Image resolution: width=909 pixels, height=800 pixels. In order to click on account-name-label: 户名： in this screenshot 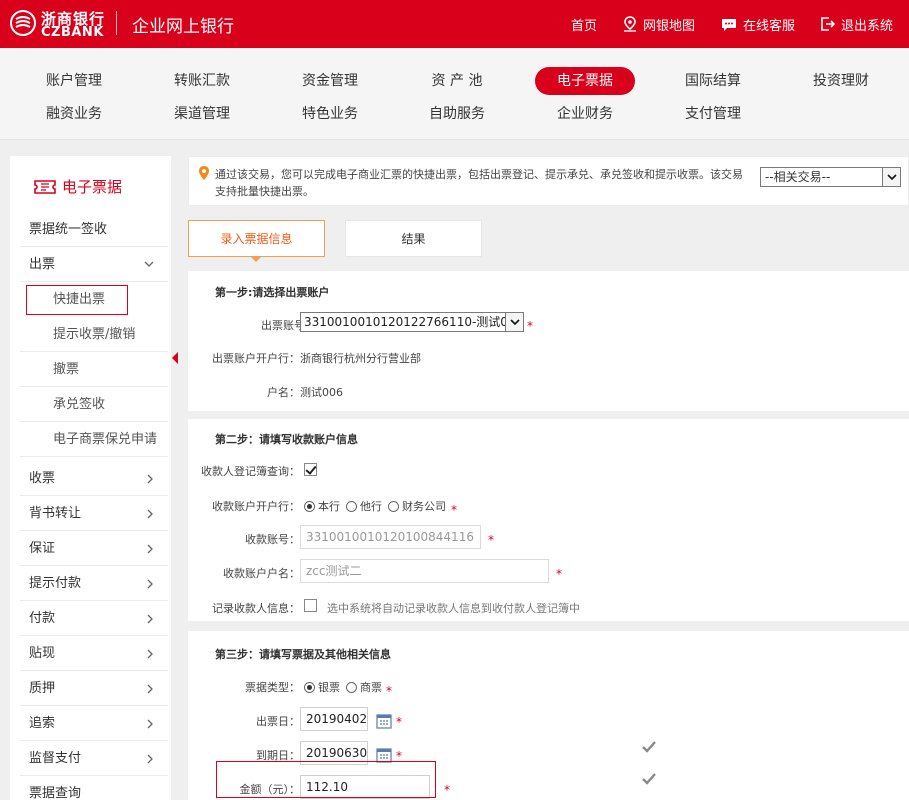, I will do `click(283, 392)`.